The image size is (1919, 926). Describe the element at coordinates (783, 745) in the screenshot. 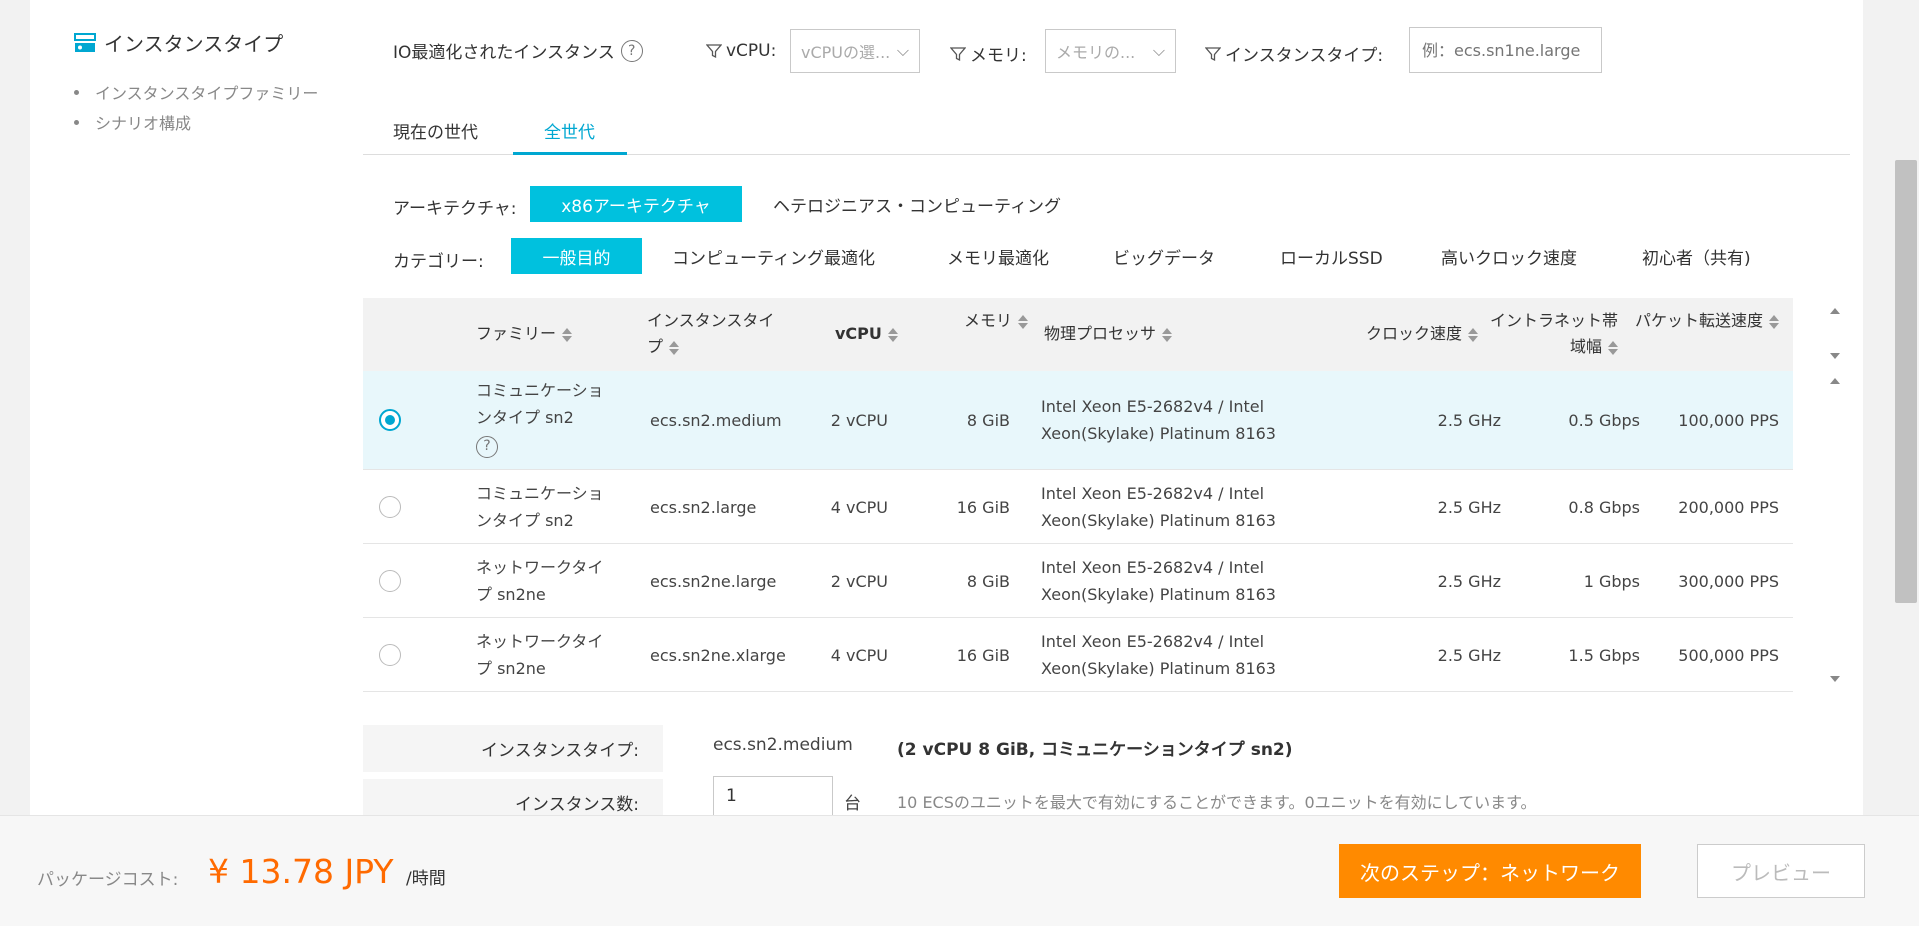

I see `summary-type-value: ecs.sn2.medium` at that location.